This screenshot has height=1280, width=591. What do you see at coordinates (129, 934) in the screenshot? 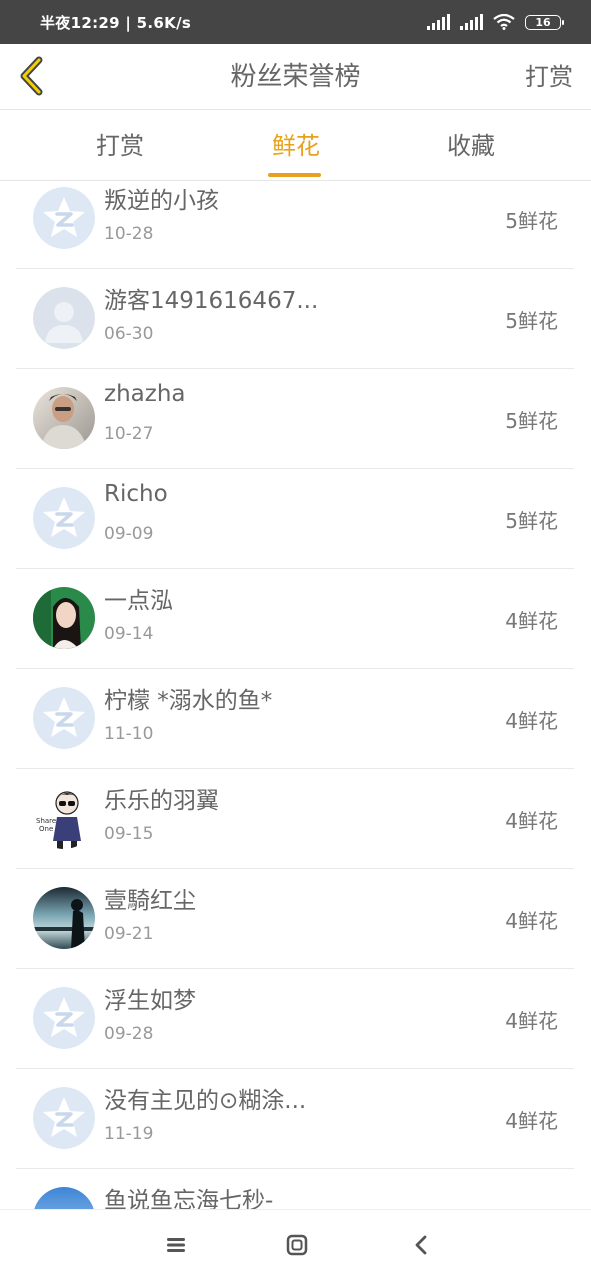
I see `fan-date: 09-21` at bounding box center [129, 934].